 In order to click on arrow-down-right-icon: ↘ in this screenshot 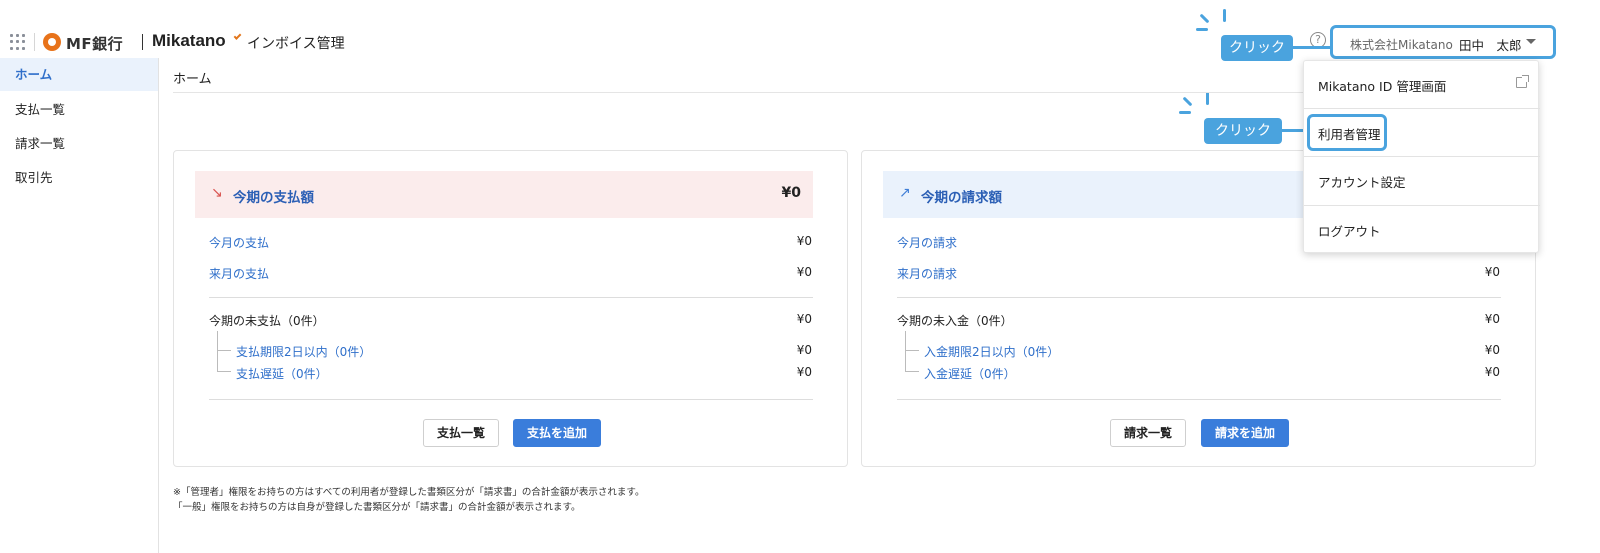, I will do `click(217, 193)`.